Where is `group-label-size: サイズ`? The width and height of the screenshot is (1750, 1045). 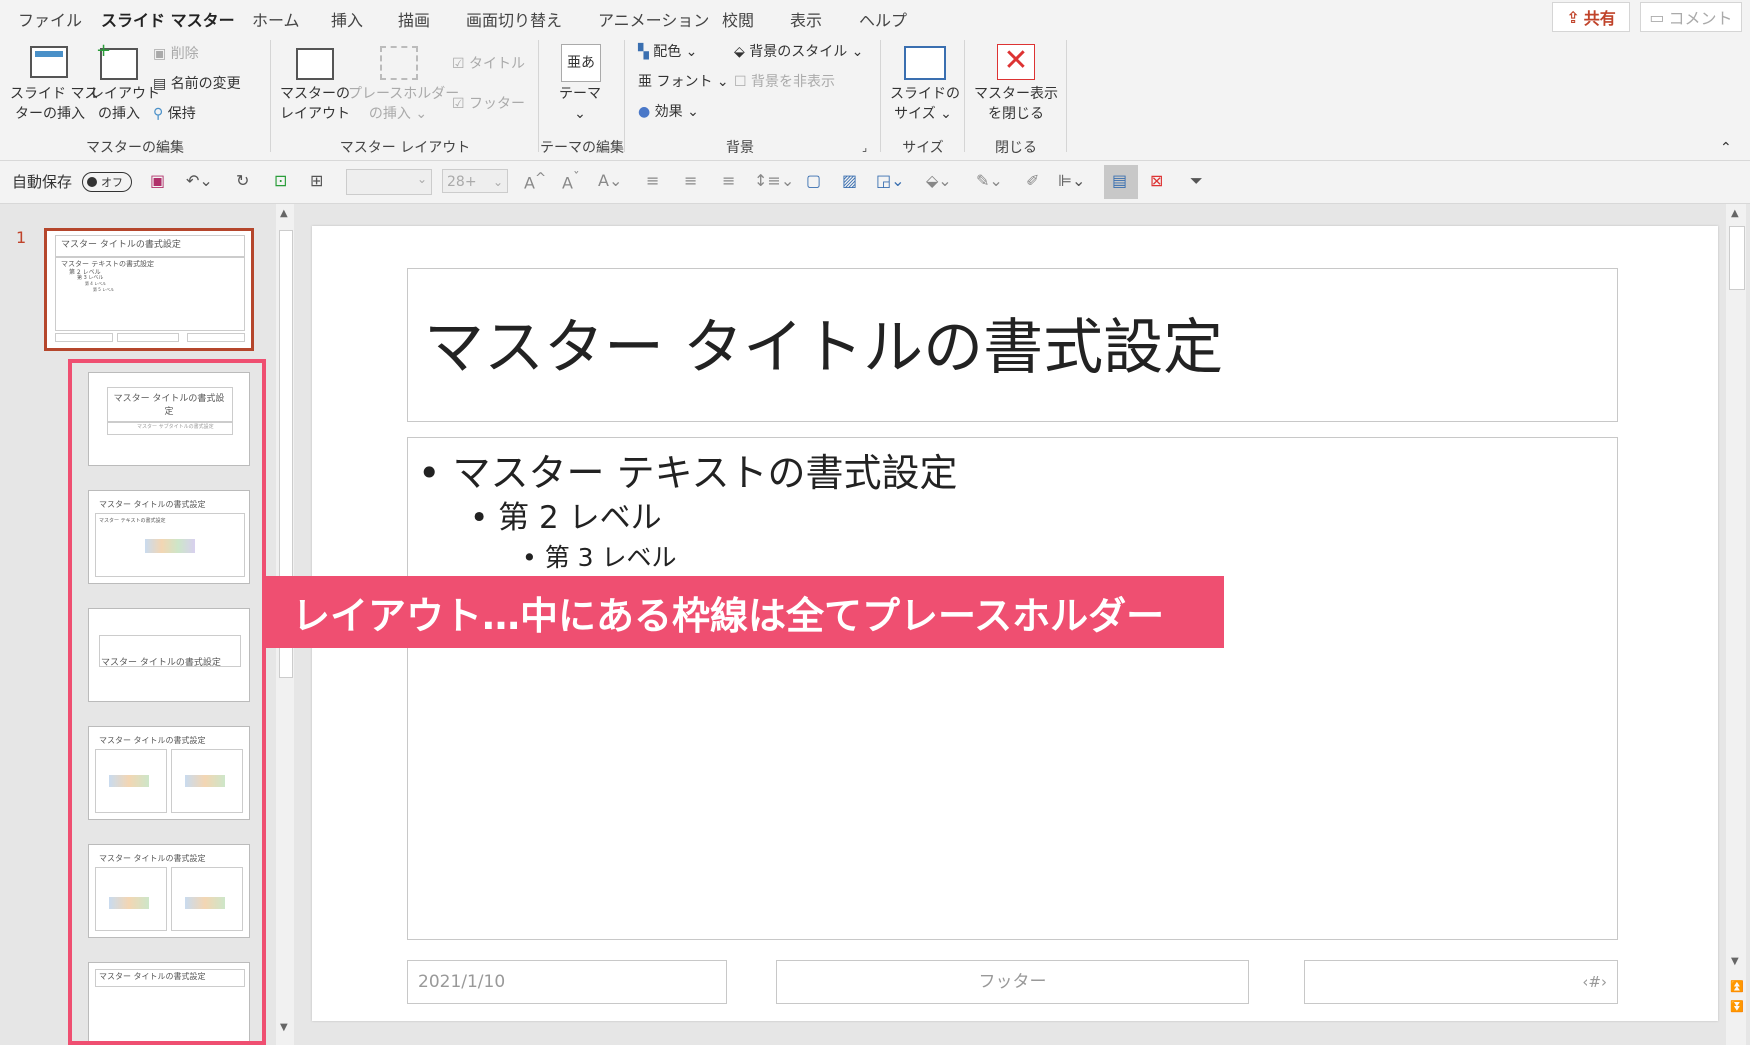 group-label-size: サイズ is located at coordinates (923, 148).